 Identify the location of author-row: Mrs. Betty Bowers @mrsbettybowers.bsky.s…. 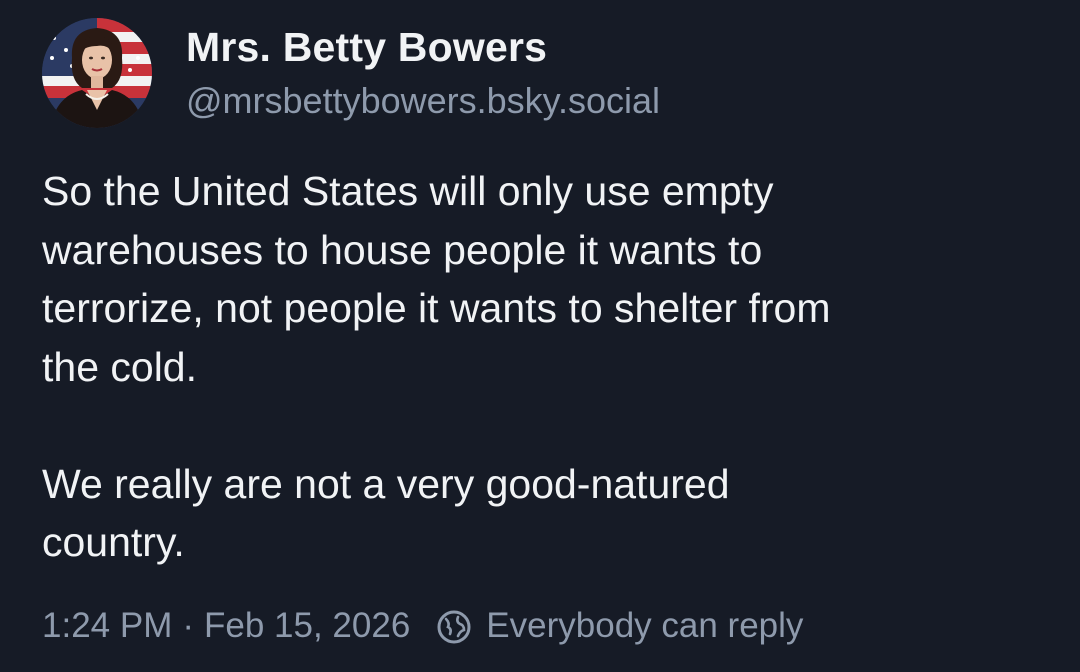
(351, 73).